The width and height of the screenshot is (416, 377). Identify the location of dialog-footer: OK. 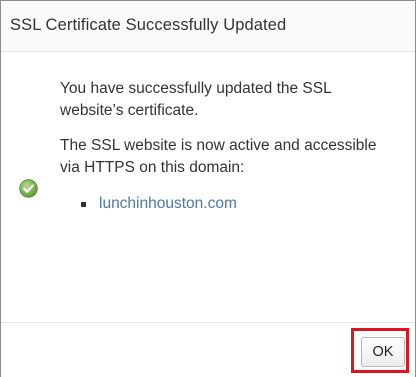
(208, 349).